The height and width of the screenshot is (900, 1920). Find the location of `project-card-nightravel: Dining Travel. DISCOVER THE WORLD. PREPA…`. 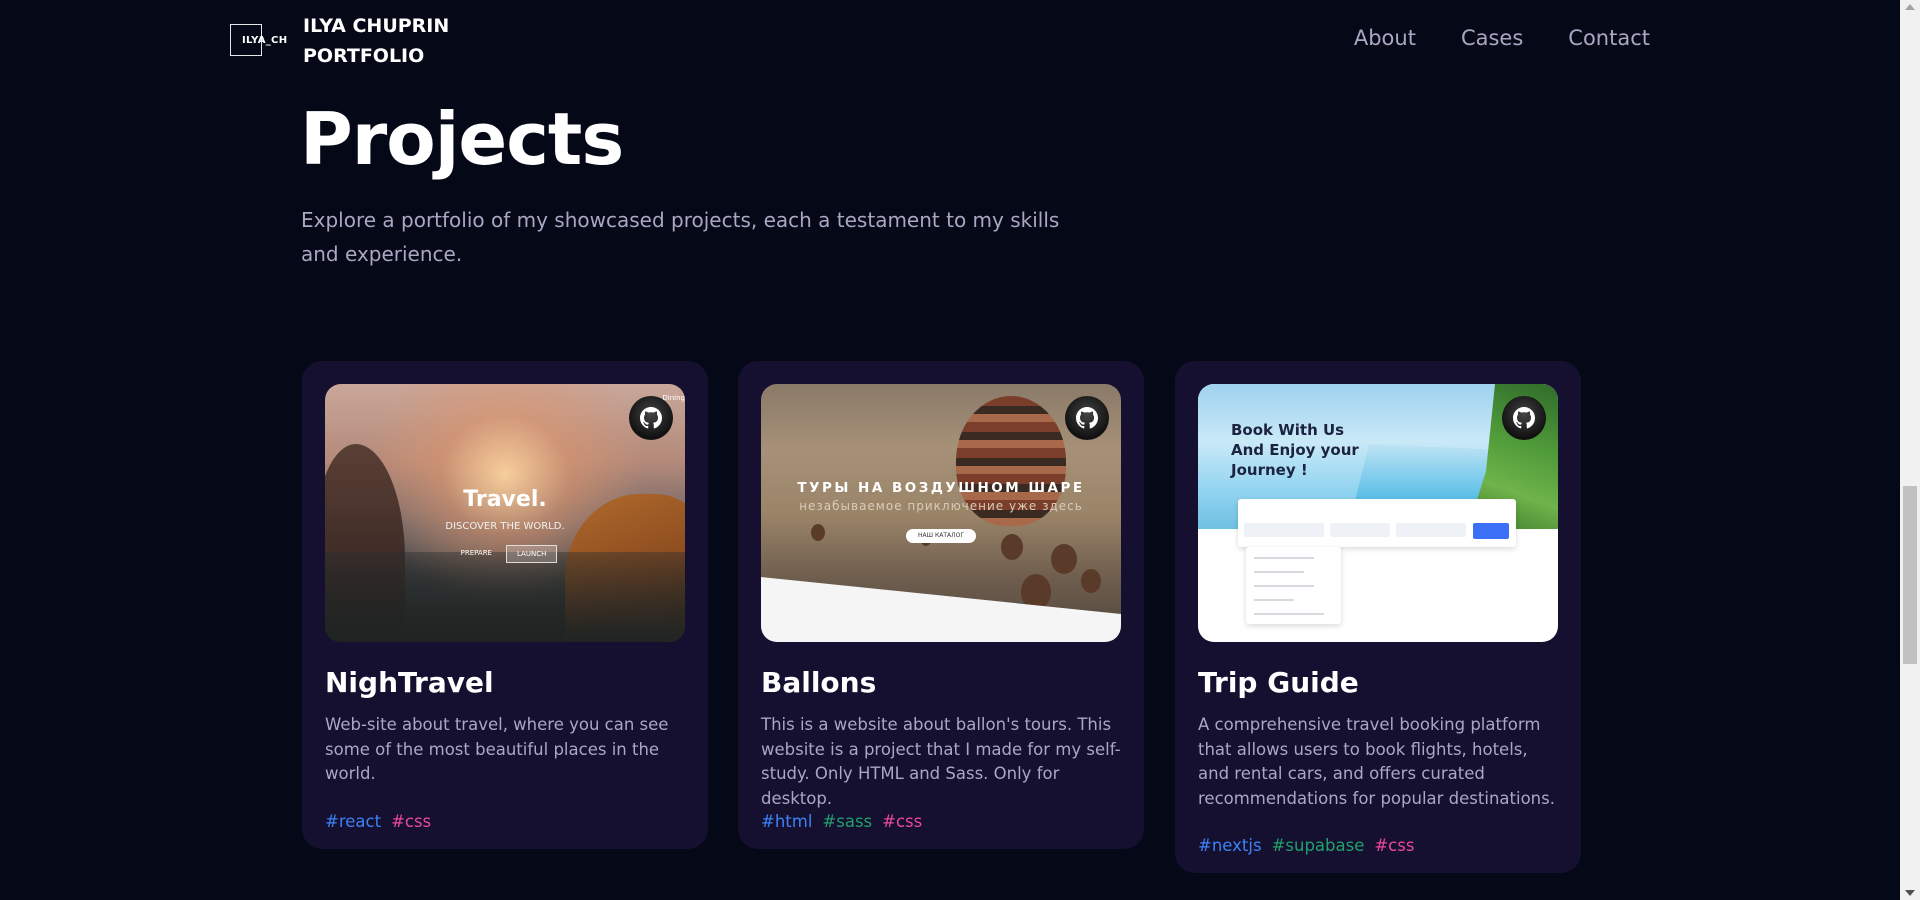

project-card-nightravel: Dining Travel. DISCOVER THE WORLD. PREPA… is located at coordinates (505, 605).